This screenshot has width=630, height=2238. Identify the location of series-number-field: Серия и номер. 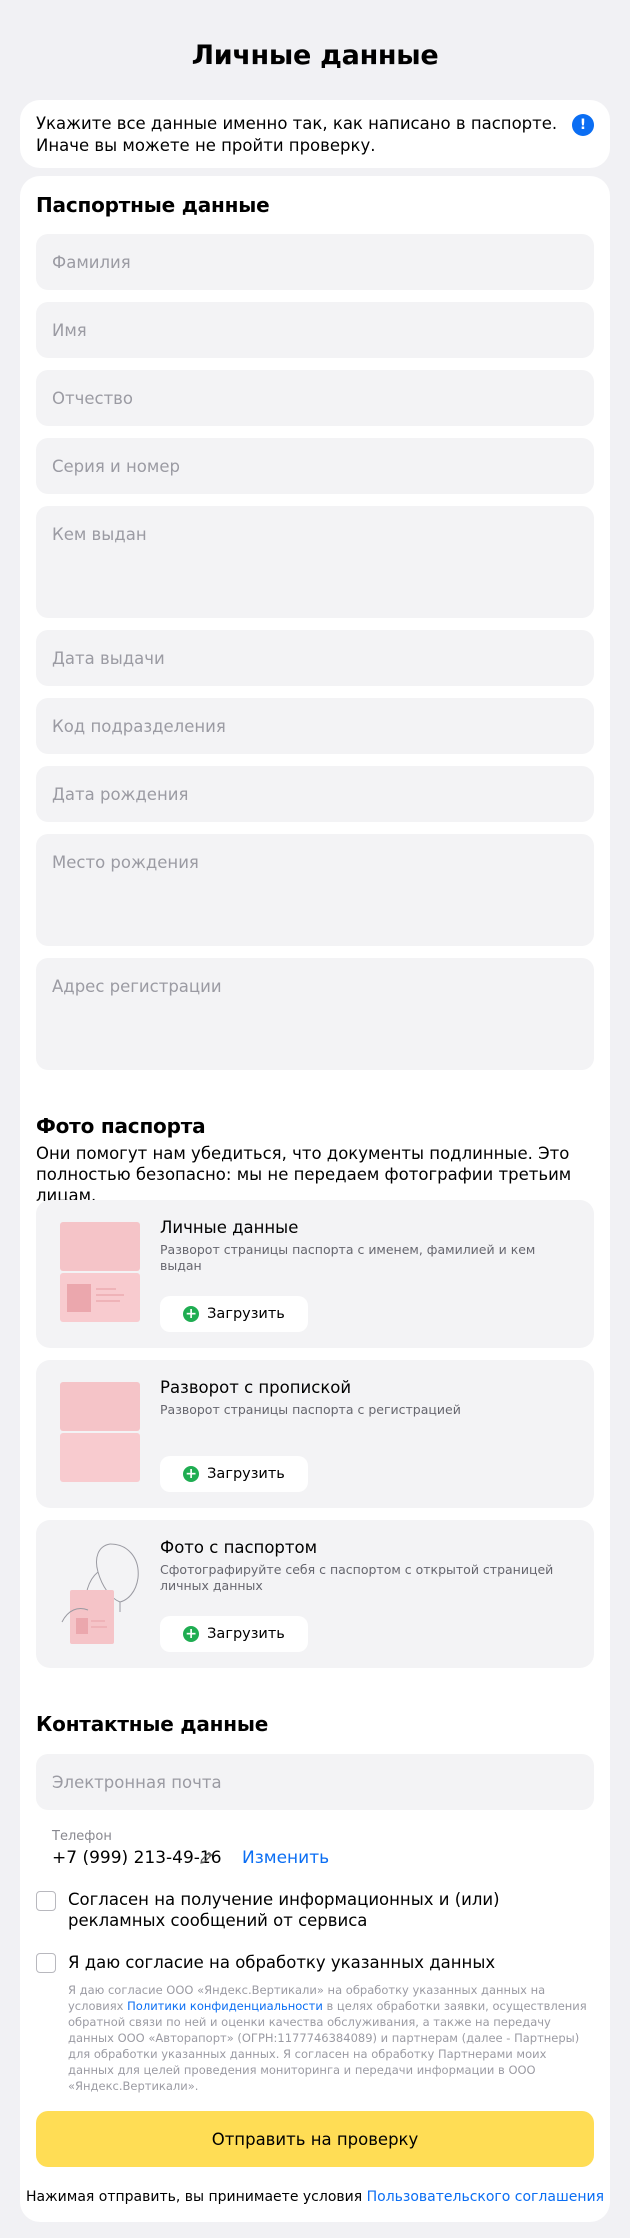
(315, 466).